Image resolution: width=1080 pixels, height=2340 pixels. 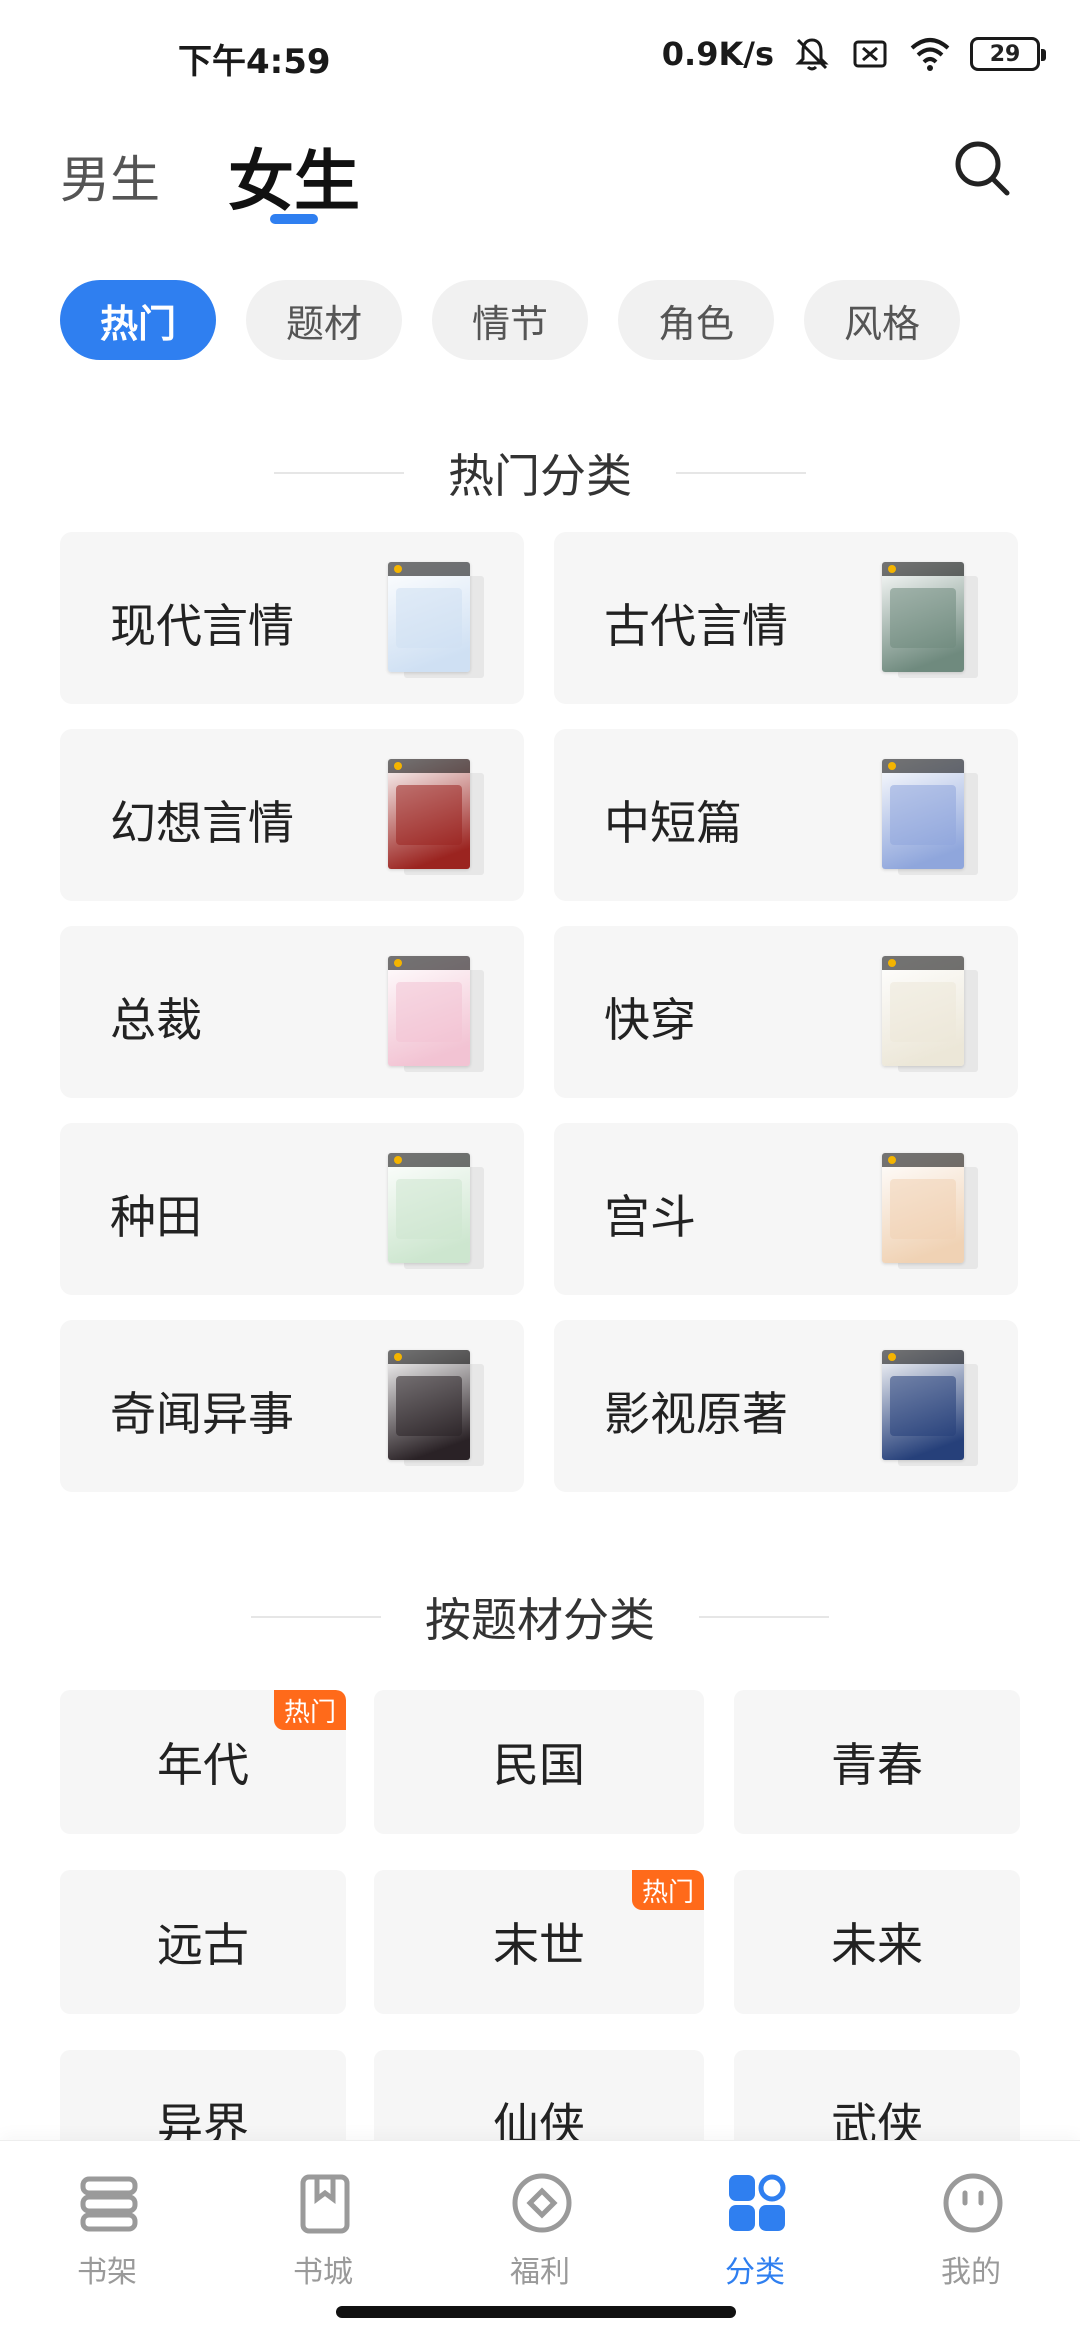 What do you see at coordinates (971, 2272) in the screenshot?
I see `nav-label-profile: 我的` at bounding box center [971, 2272].